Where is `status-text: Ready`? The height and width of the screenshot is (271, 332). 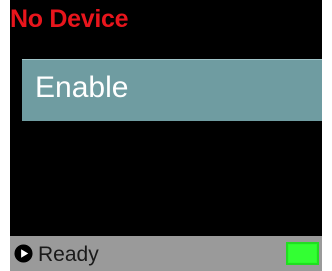 status-text: Ready is located at coordinates (68, 254).